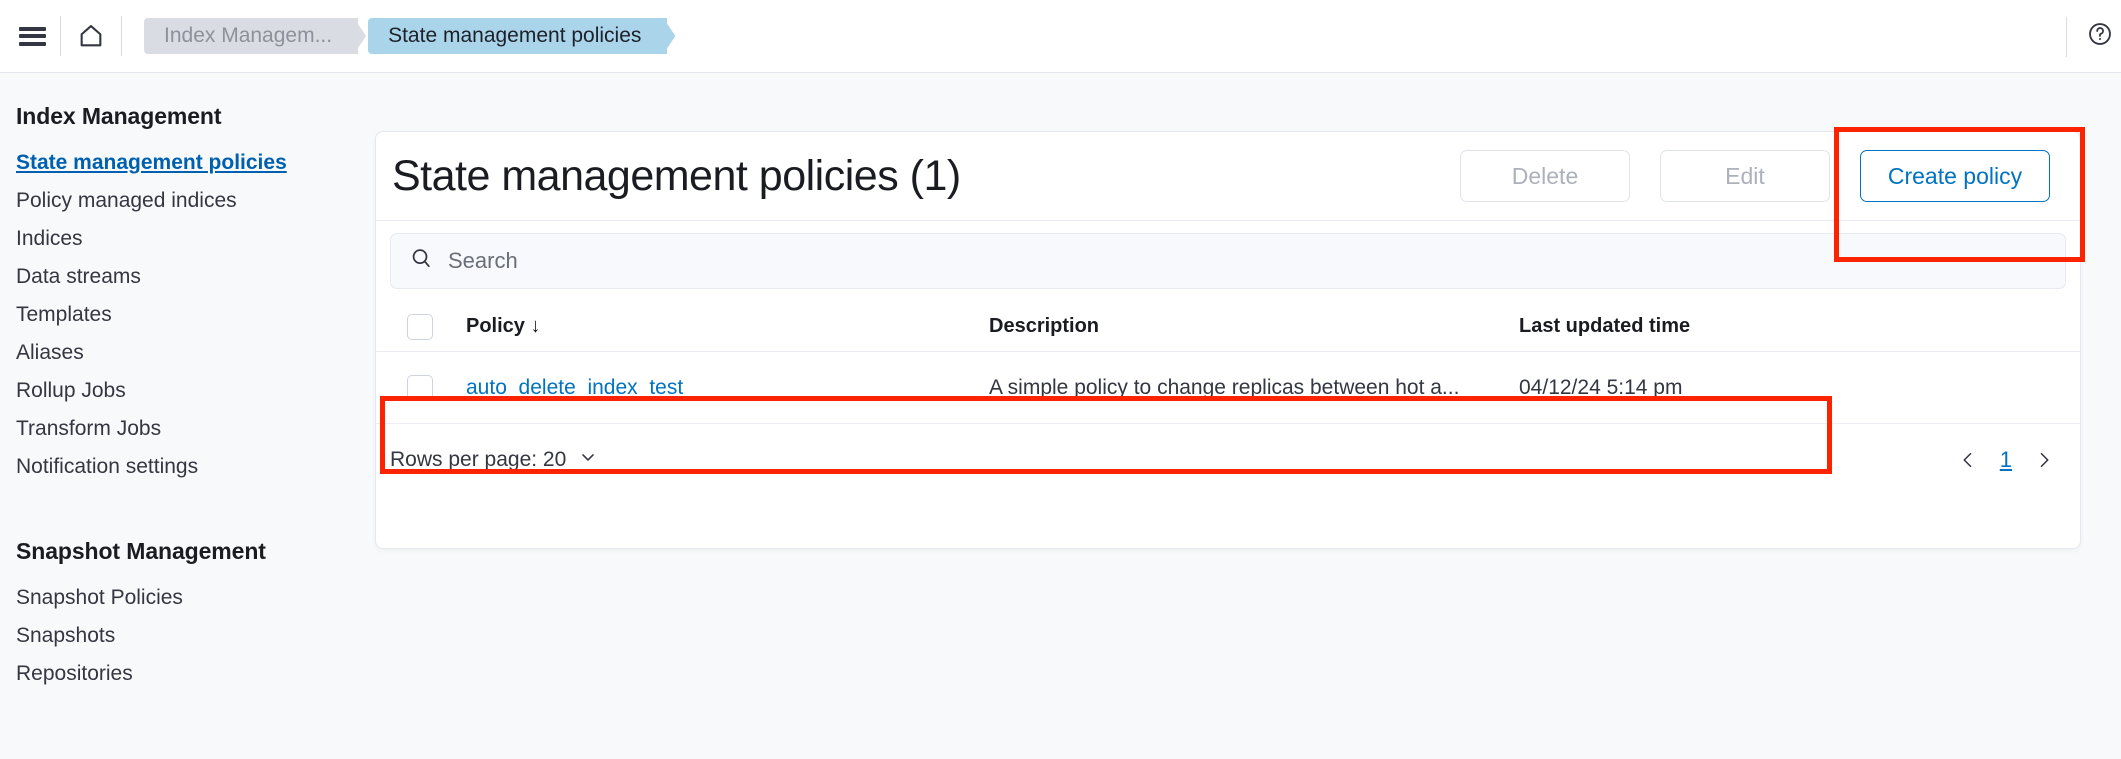 The width and height of the screenshot is (2121, 759). I want to click on sidebar-item-indices: Indices, so click(194, 239).